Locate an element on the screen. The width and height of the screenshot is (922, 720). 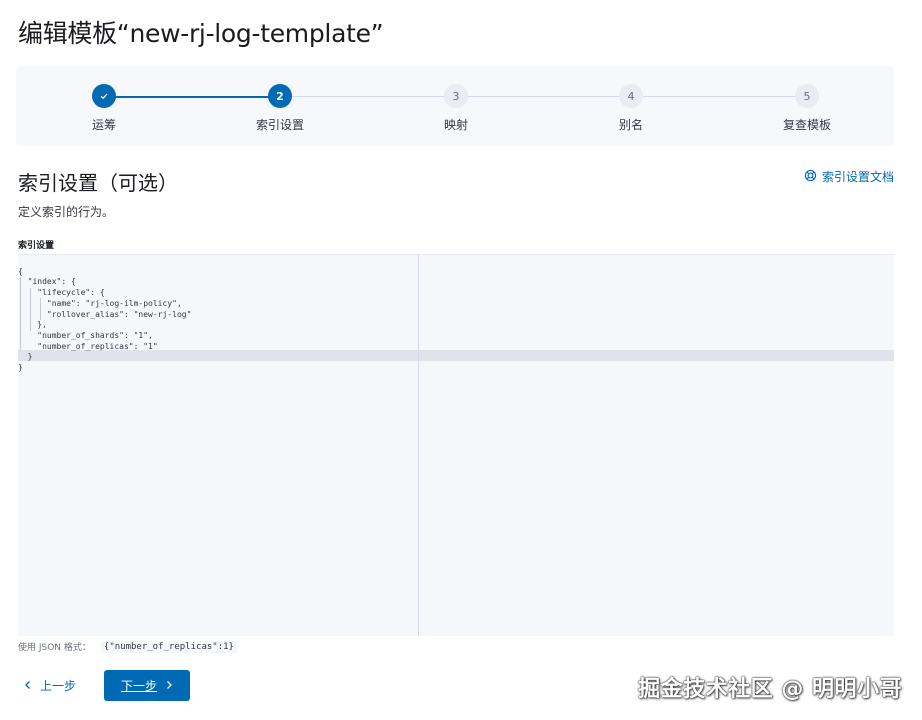
step-2: 2 索引设置 is located at coordinates (280, 108).